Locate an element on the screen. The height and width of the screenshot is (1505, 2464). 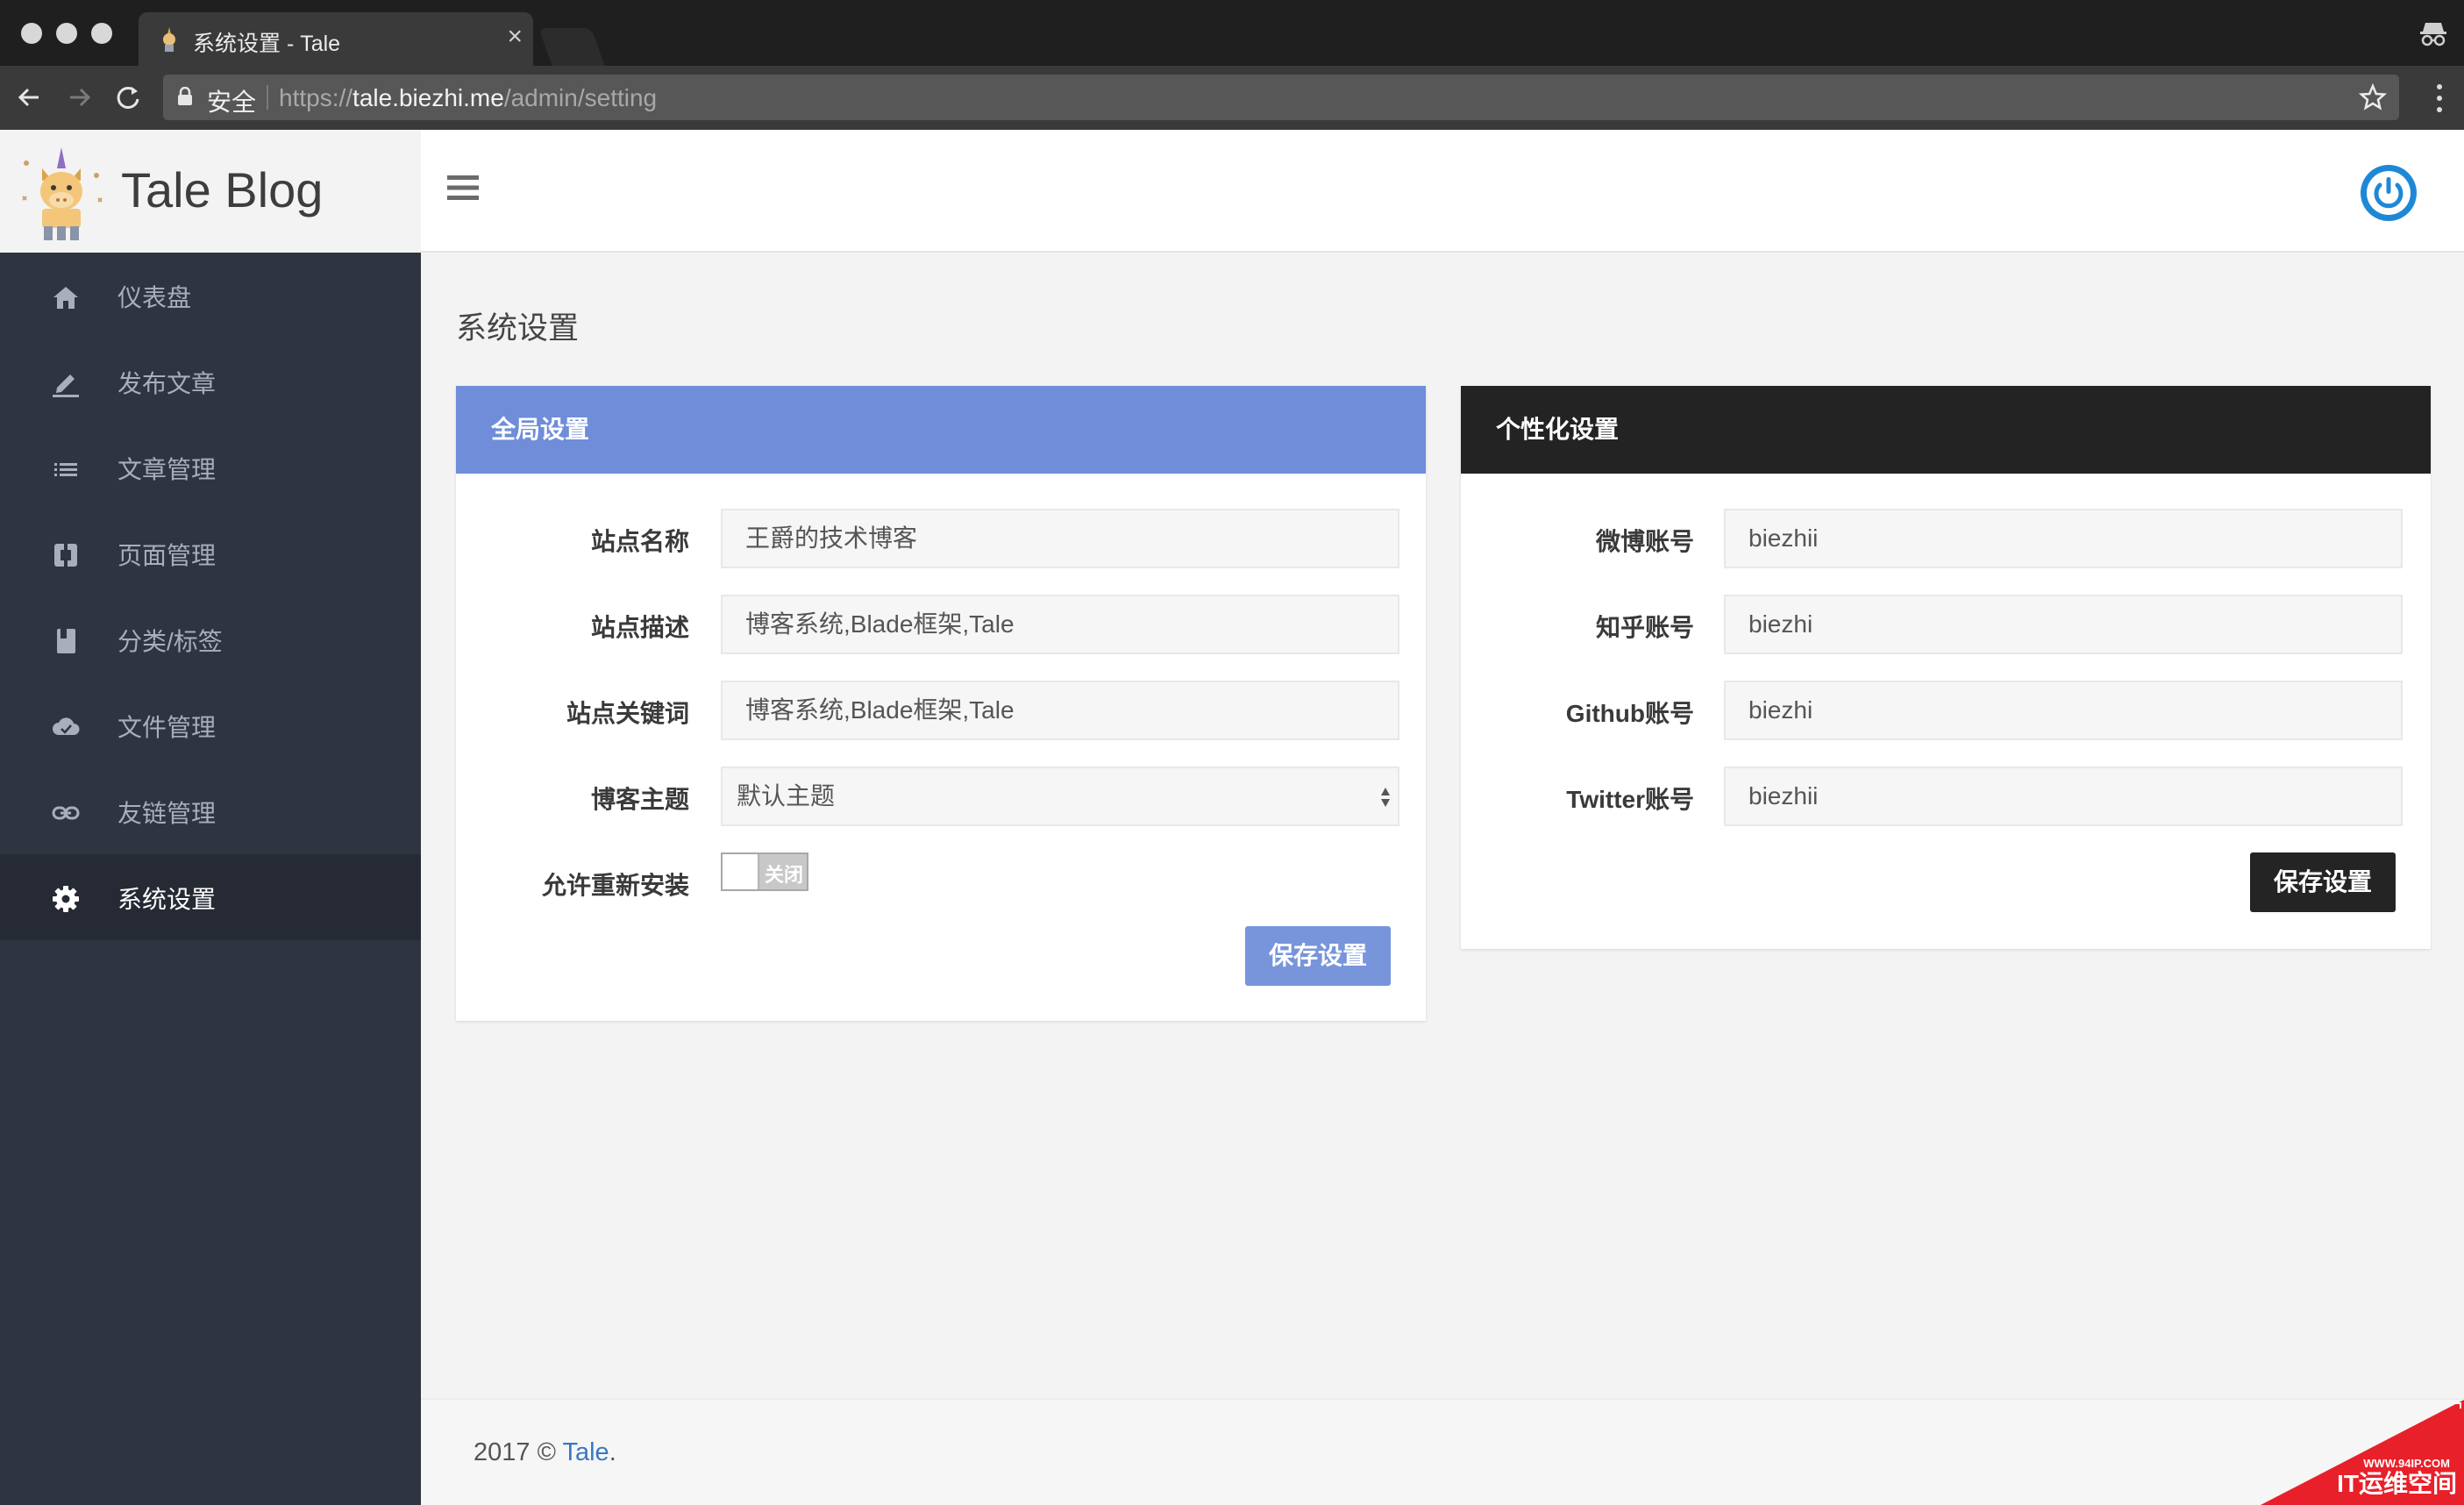
url-separator is located at coordinates (268, 97).